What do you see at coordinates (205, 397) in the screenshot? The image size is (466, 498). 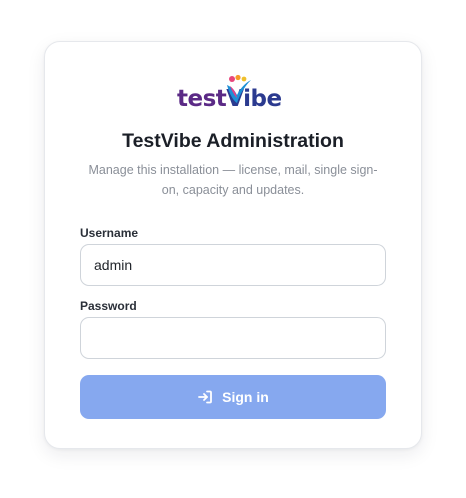 I see `sign-in-icon` at bounding box center [205, 397].